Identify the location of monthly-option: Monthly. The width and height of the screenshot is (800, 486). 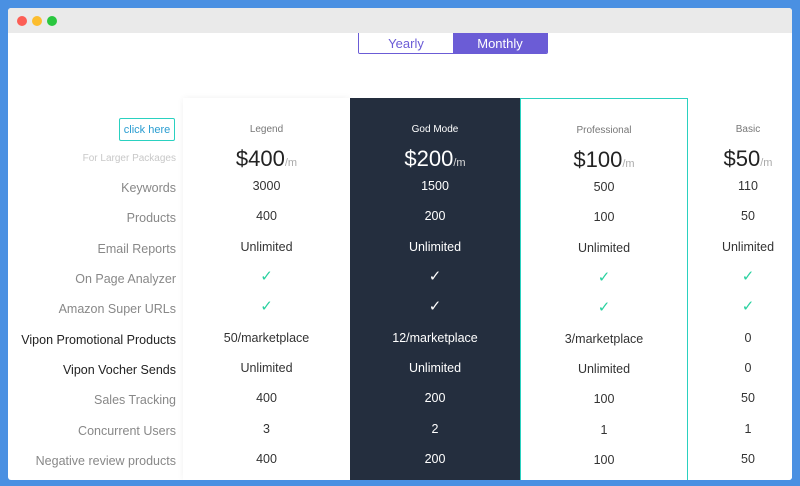
(500, 43).